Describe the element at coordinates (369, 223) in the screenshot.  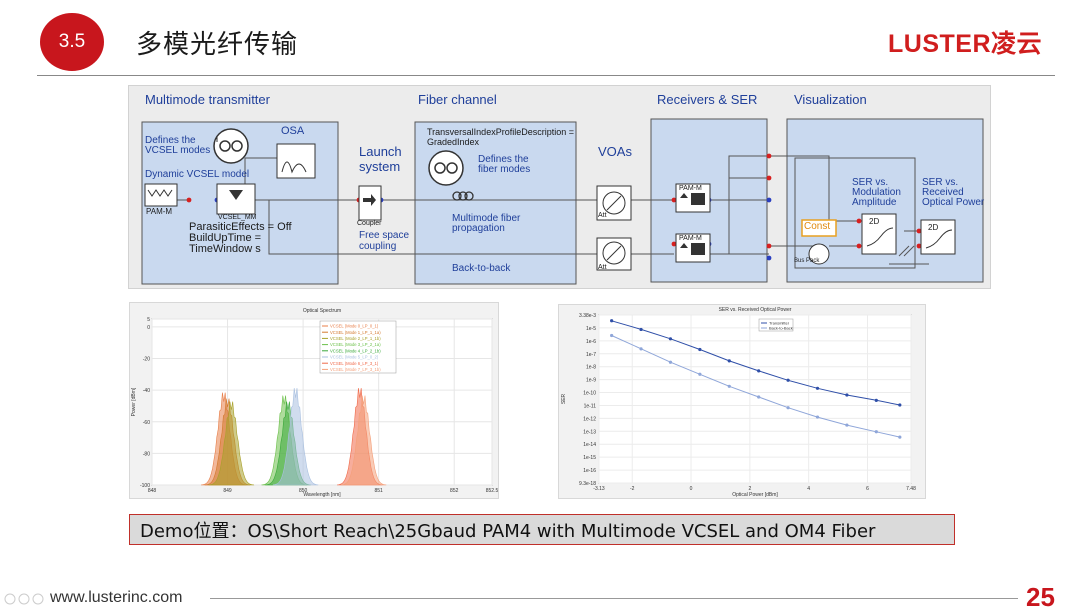
I see `coupler-label: Coupler` at that location.